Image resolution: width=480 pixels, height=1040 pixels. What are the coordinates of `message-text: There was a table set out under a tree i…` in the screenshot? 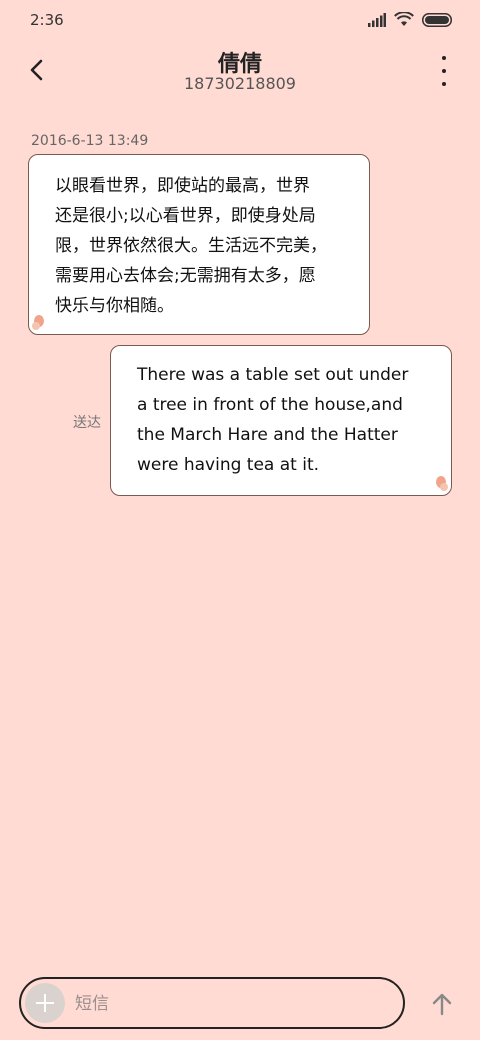 It's located at (273, 420).